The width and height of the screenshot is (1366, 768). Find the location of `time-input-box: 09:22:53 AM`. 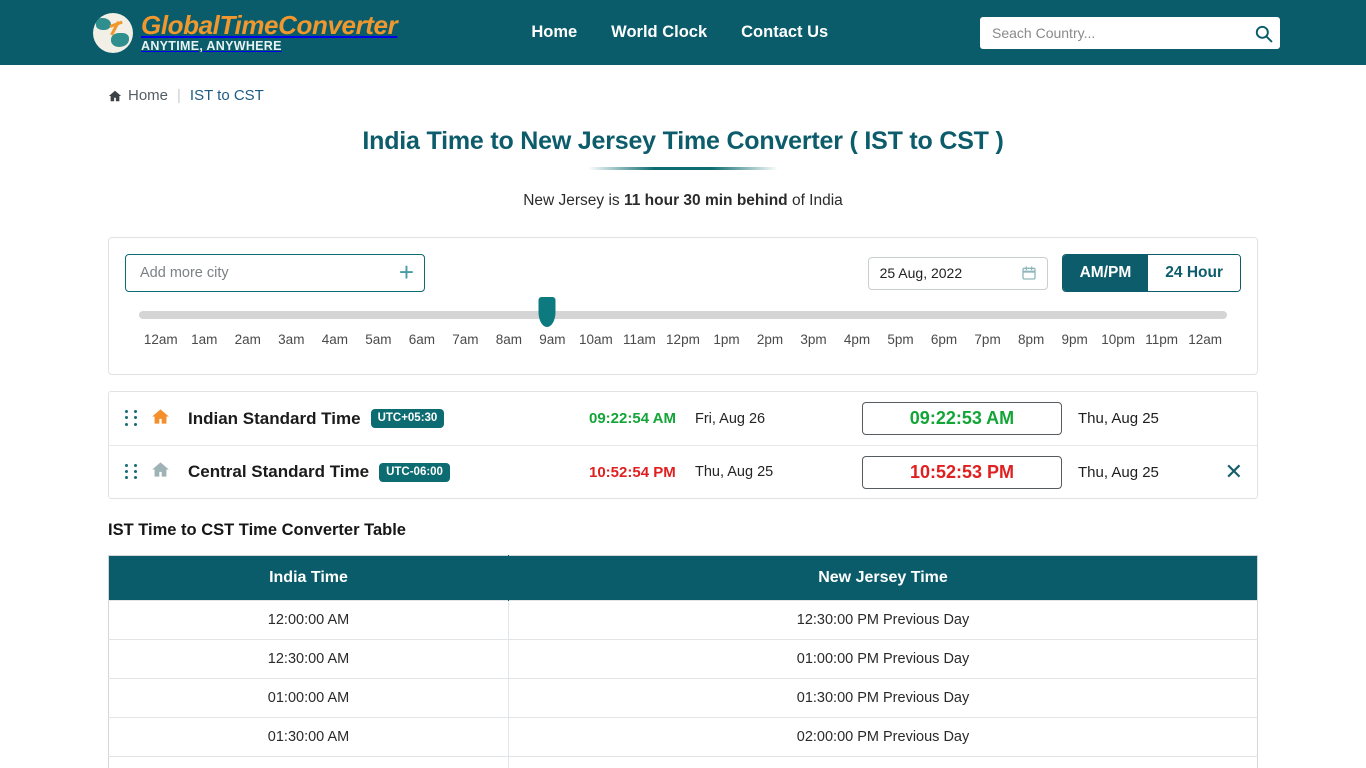

time-input-box: 09:22:53 AM is located at coordinates (962, 418).